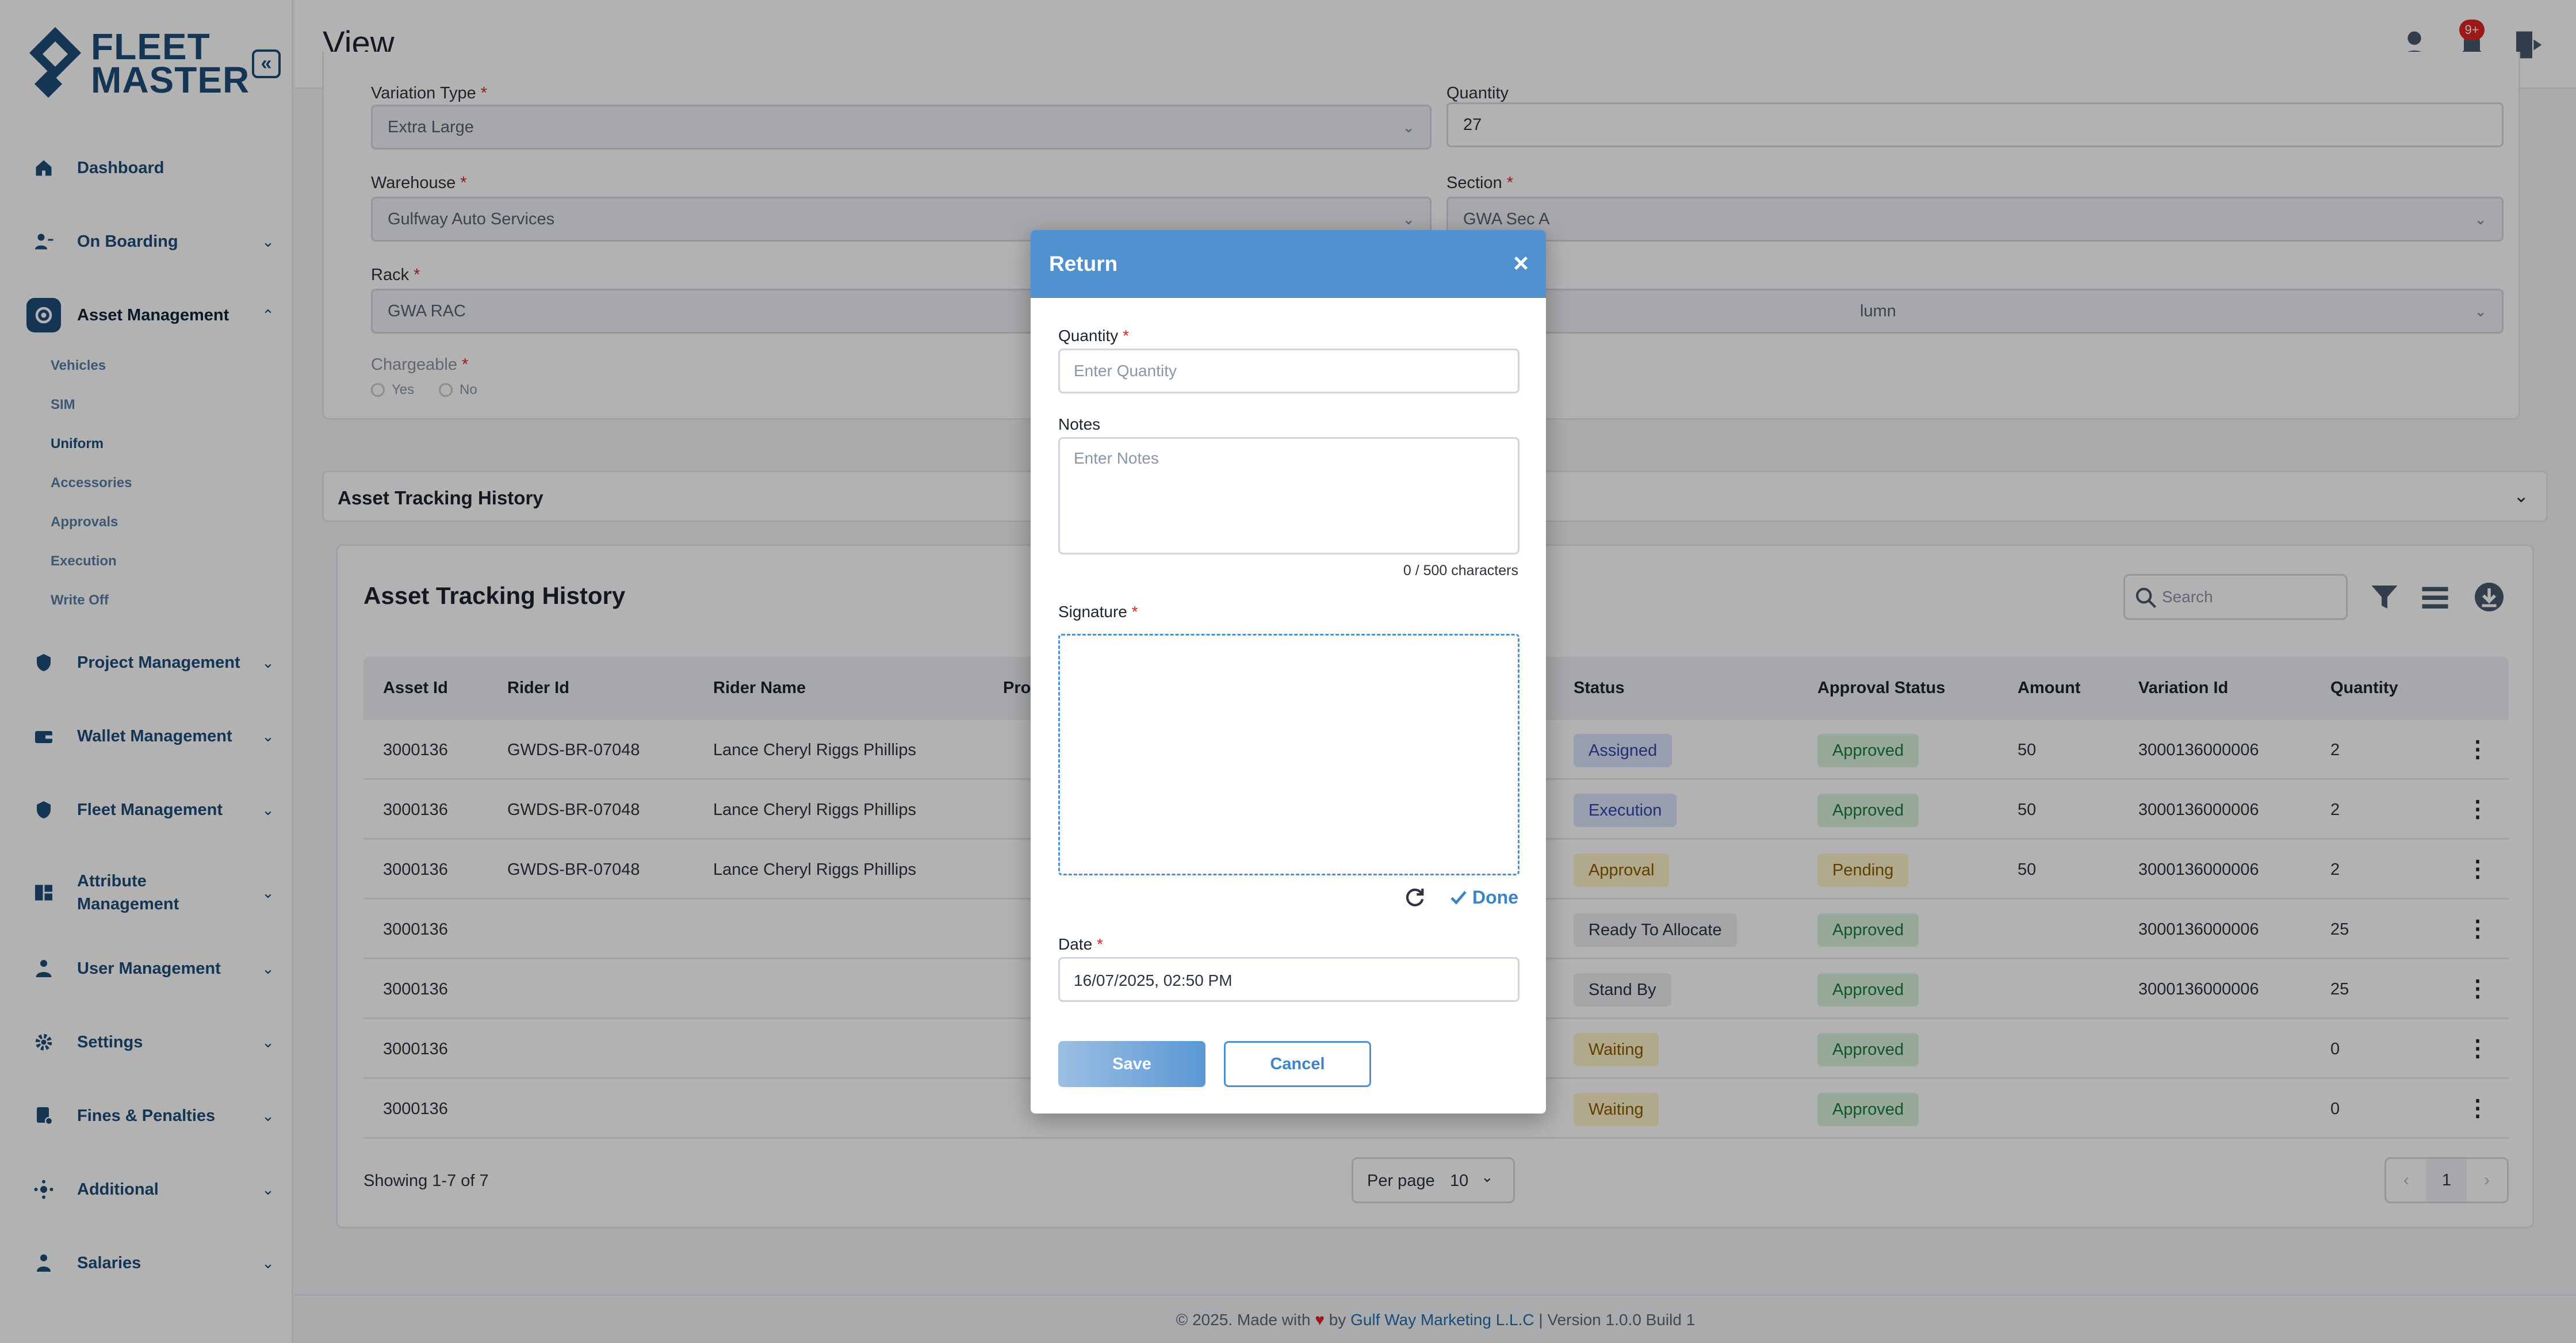 The image size is (2576, 1343). What do you see at coordinates (1495, 897) in the screenshot?
I see `done-label: Done` at bounding box center [1495, 897].